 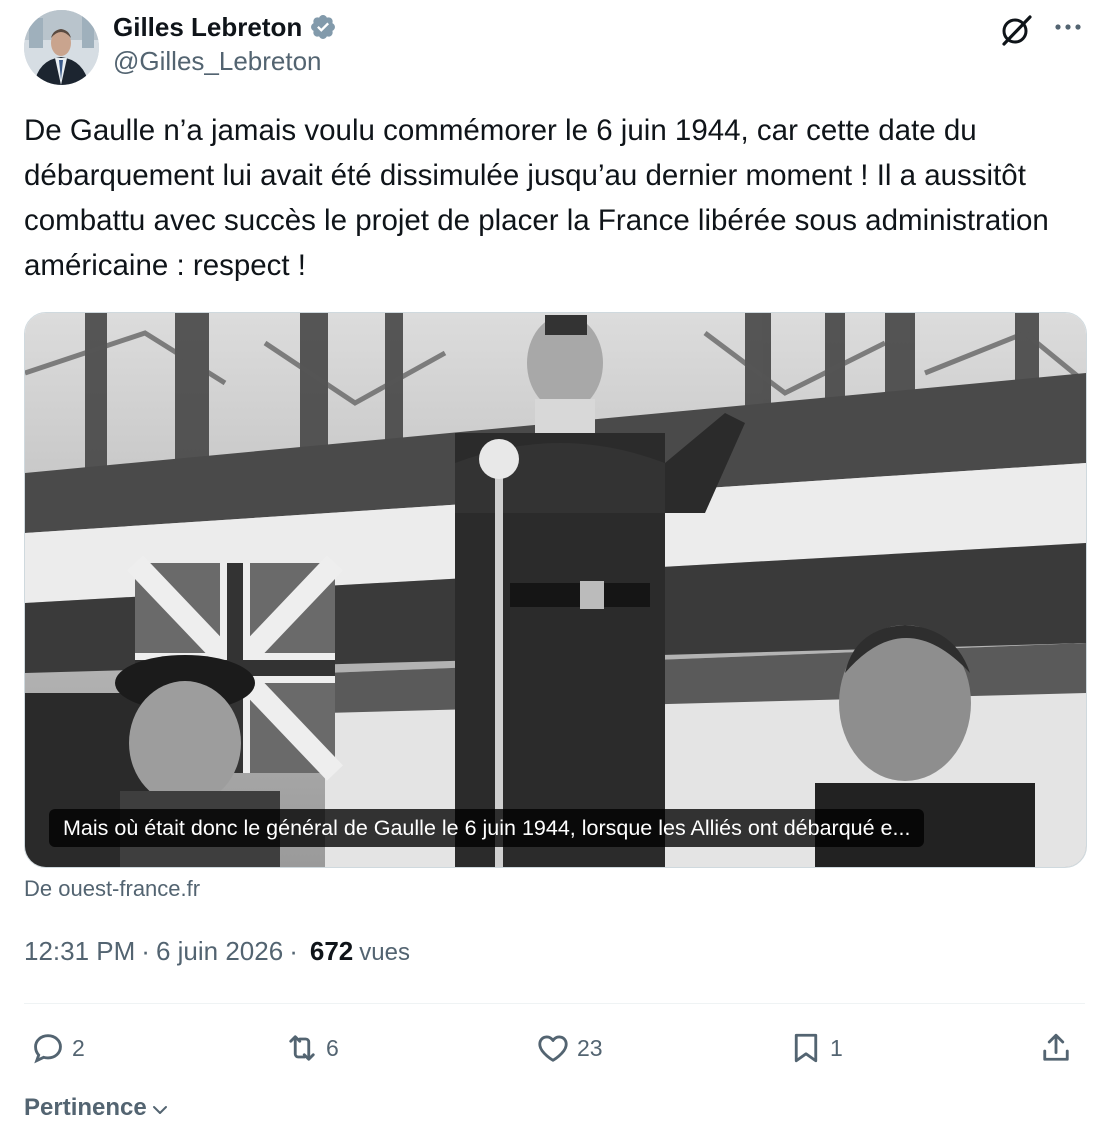 I want to click on tweet-time: 12:31 PM, so click(x=79, y=951).